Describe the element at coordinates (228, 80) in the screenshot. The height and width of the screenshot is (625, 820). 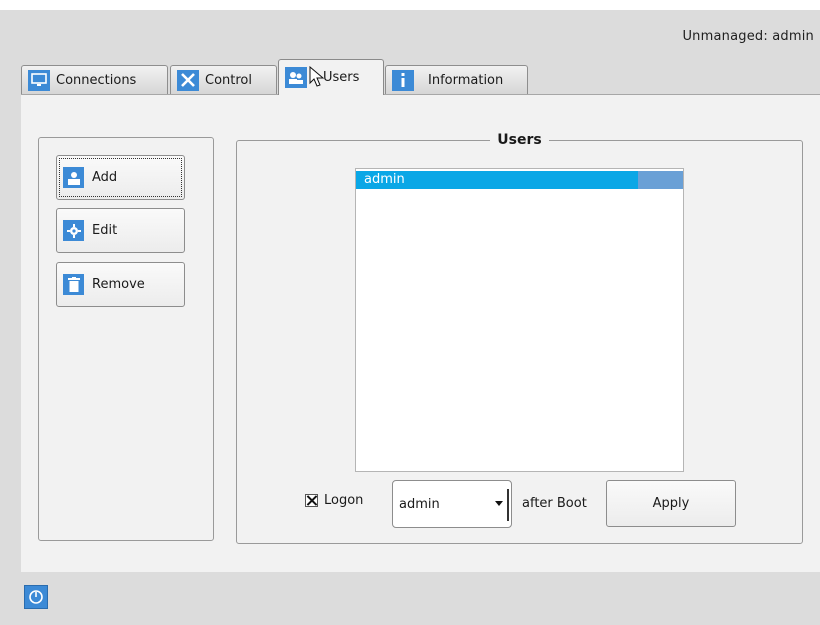
I see `tab-label: Control` at that location.